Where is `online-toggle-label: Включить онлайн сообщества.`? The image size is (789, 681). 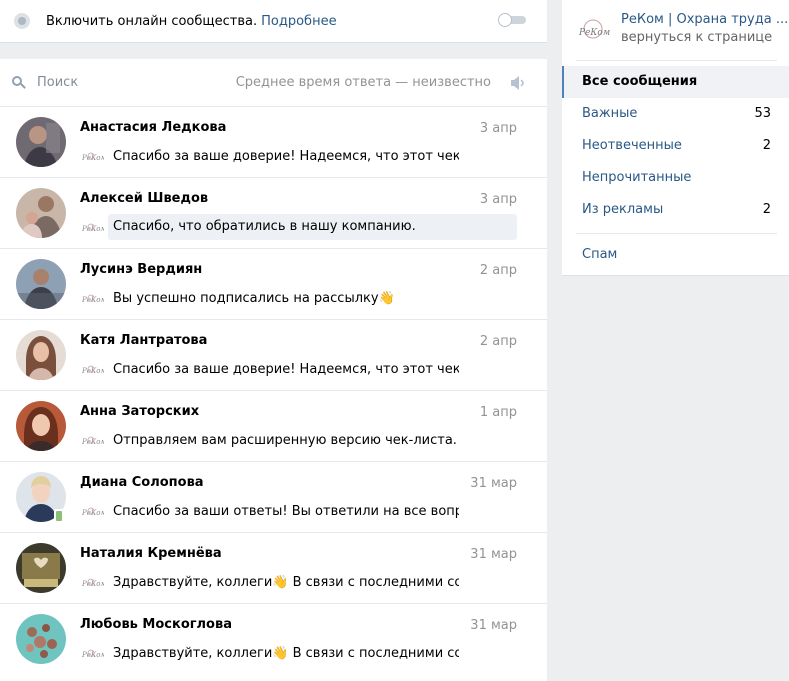 online-toggle-label: Включить онлайн сообщества. is located at coordinates (152, 21).